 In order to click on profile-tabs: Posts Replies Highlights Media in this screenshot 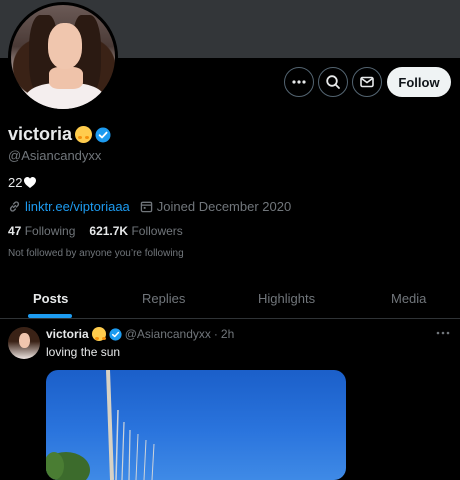, I will do `click(230, 298)`.